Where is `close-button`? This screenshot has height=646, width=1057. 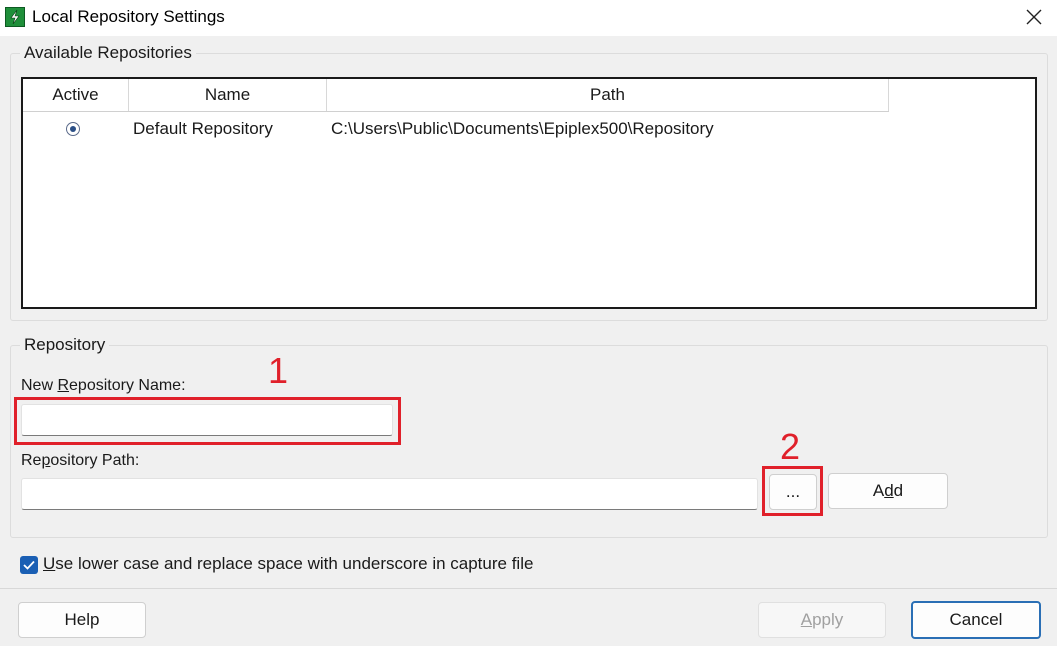 close-button is located at coordinates (1034, 18).